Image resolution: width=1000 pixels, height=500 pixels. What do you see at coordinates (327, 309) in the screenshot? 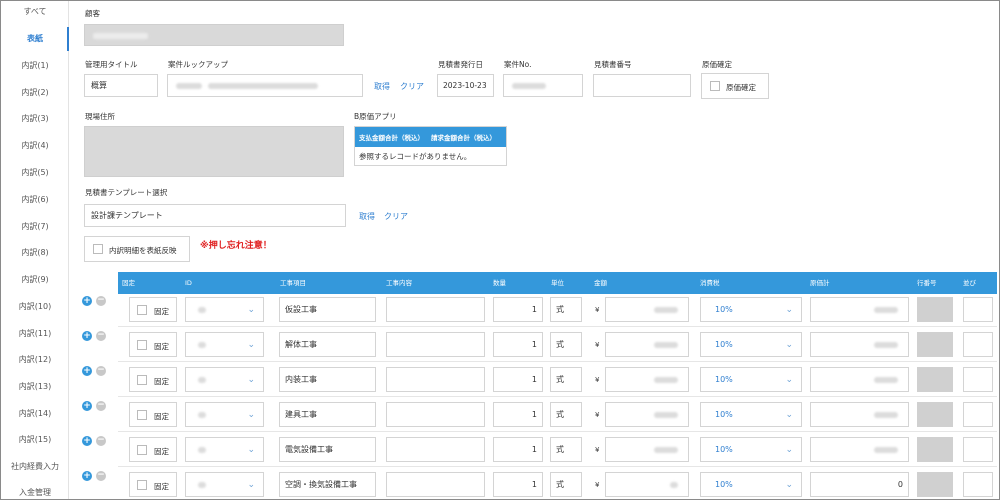
I see `work-item-input: 仮設工事` at bounding box center [327, 309].